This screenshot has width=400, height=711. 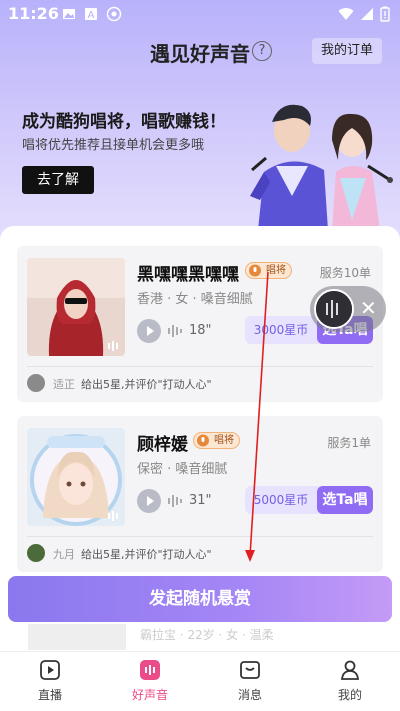 I want to click on floating-player-thumbnail, so click(x=334, y=309).